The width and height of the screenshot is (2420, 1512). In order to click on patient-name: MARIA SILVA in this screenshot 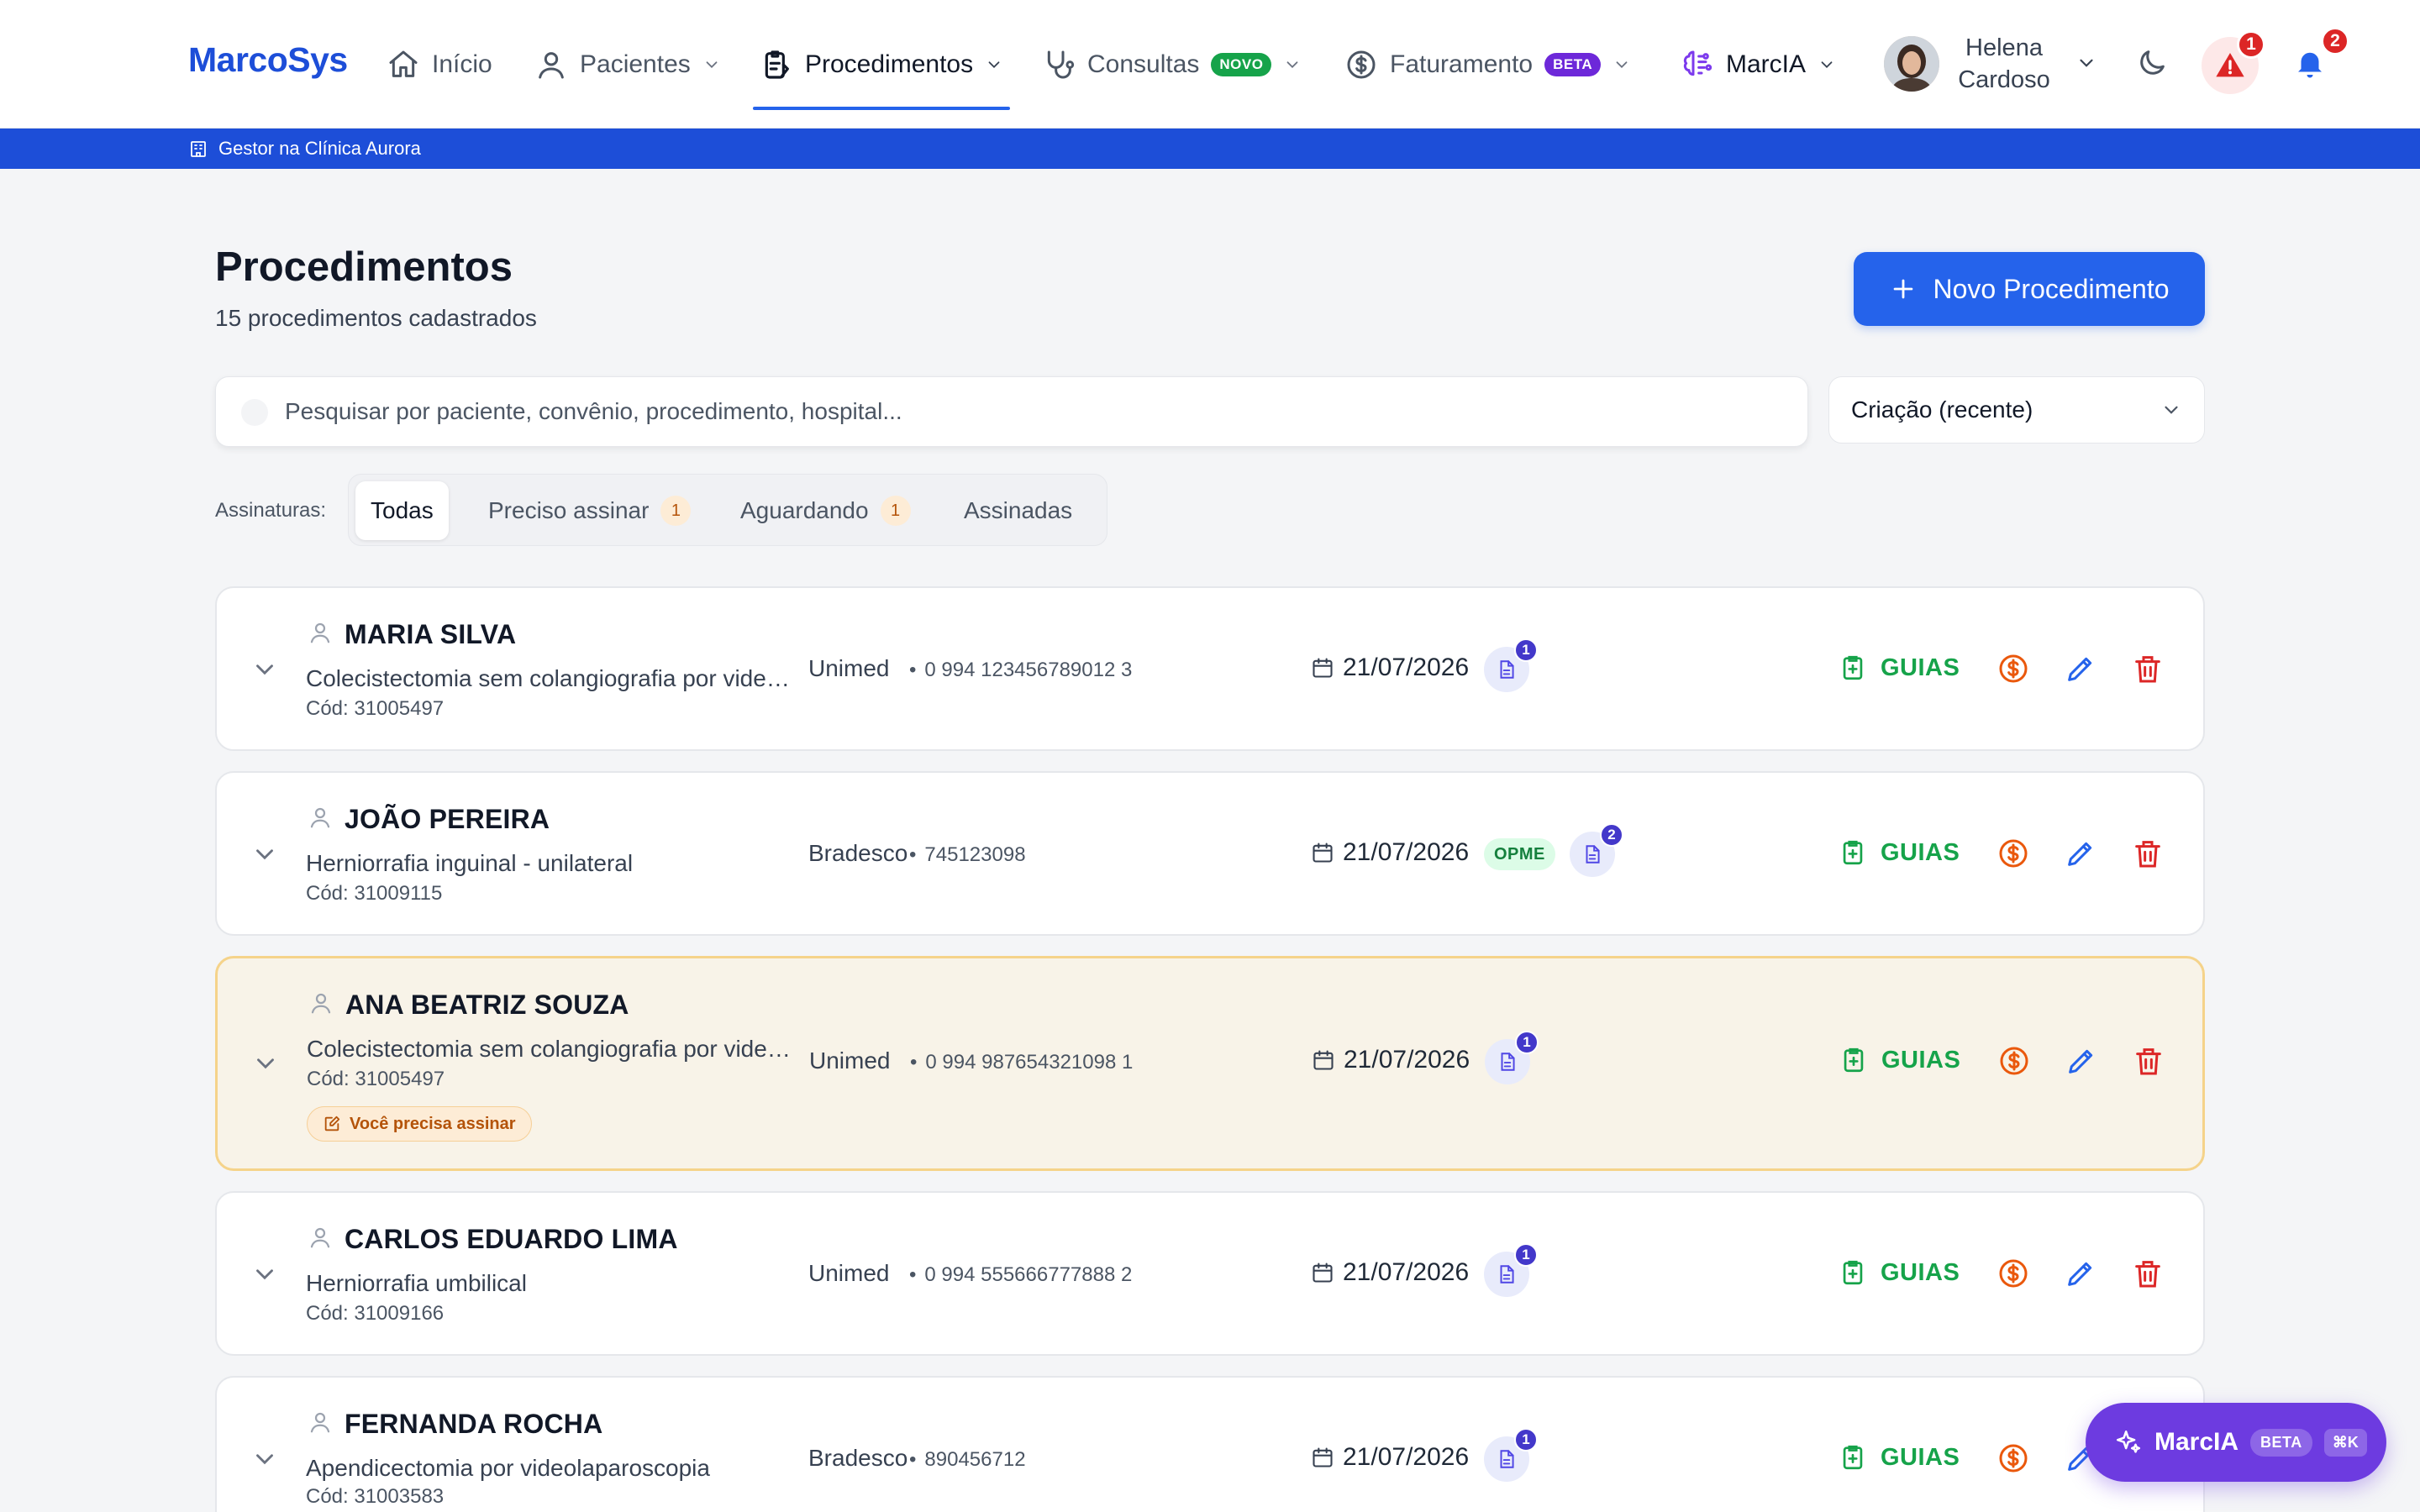, I will do `click(431, 634)`.